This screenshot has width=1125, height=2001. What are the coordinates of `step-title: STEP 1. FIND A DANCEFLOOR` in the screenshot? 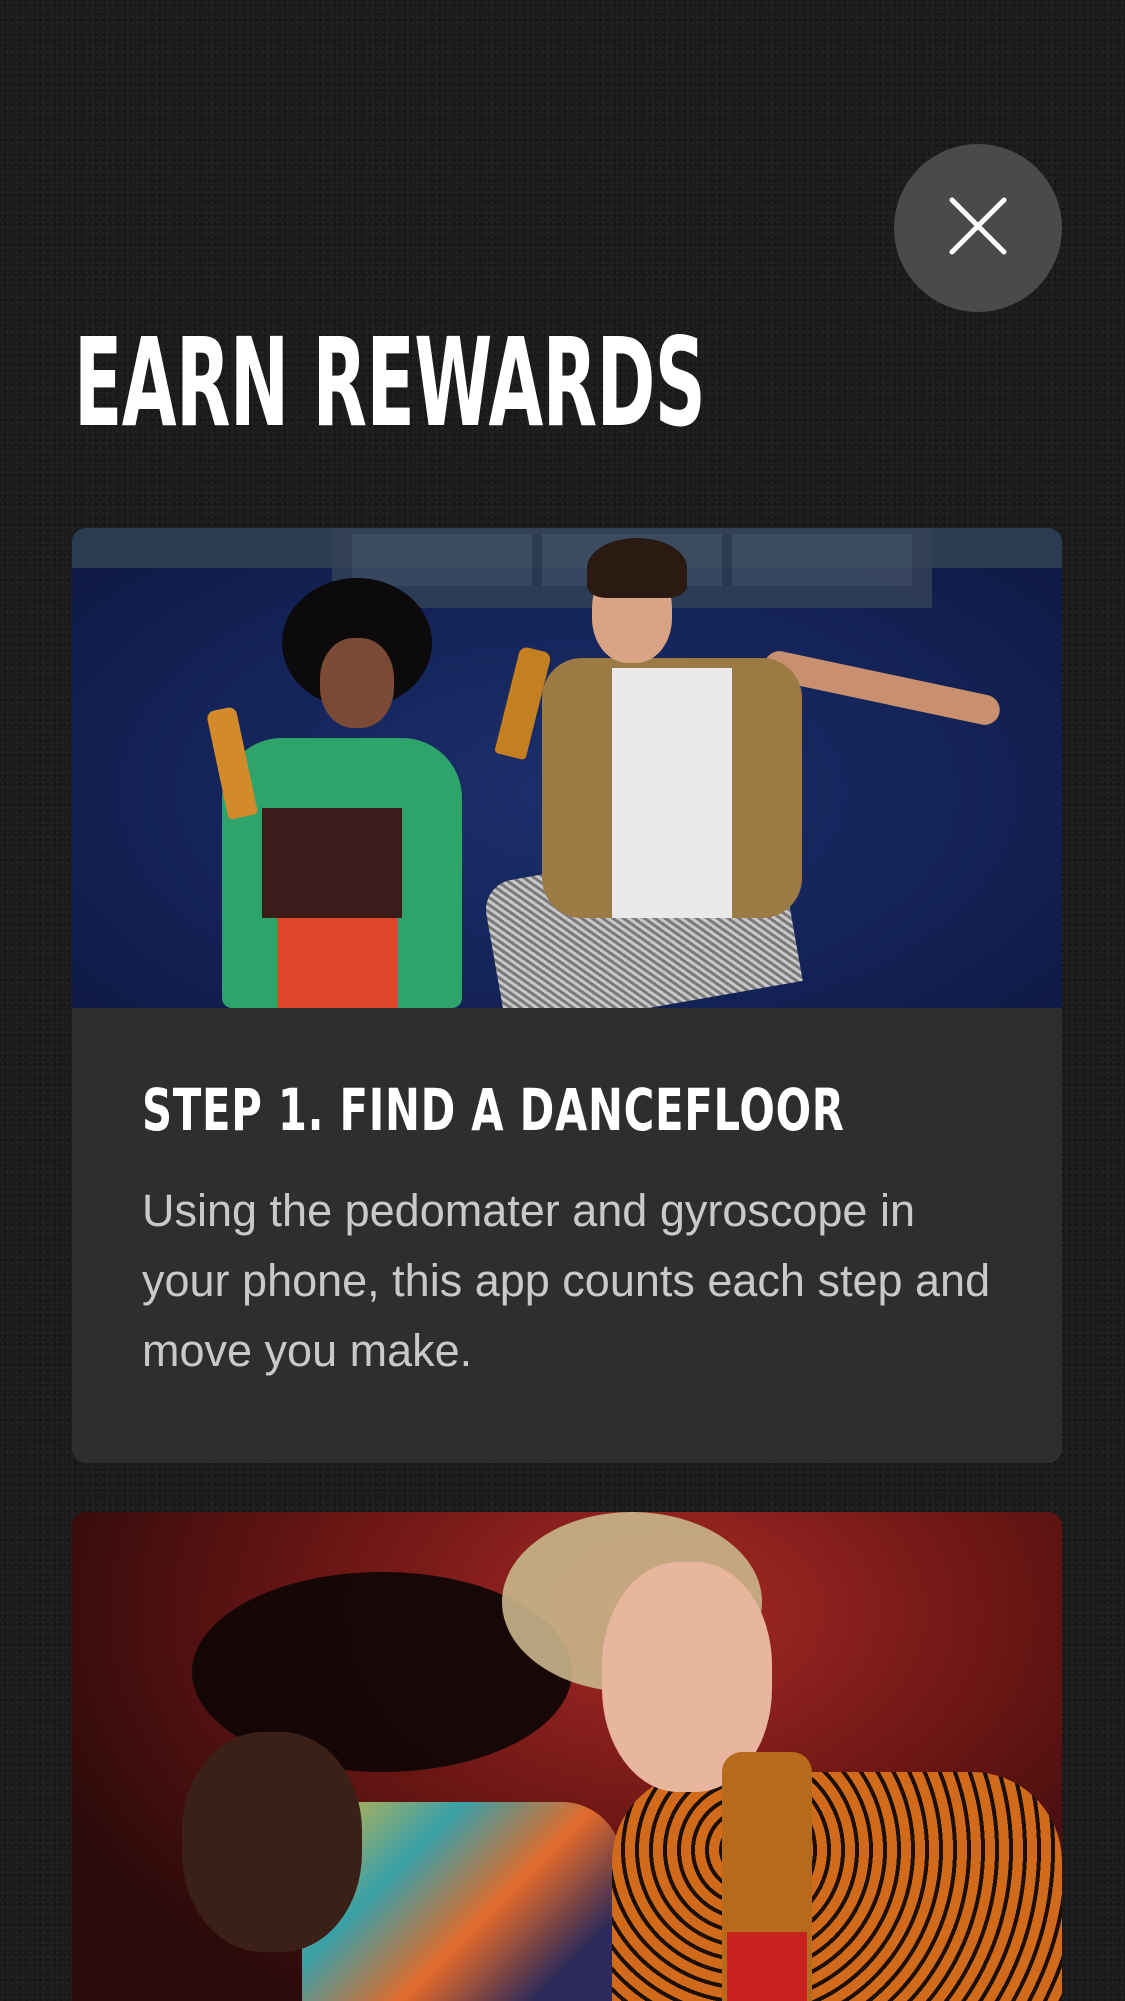 It's located at (493, 1110).